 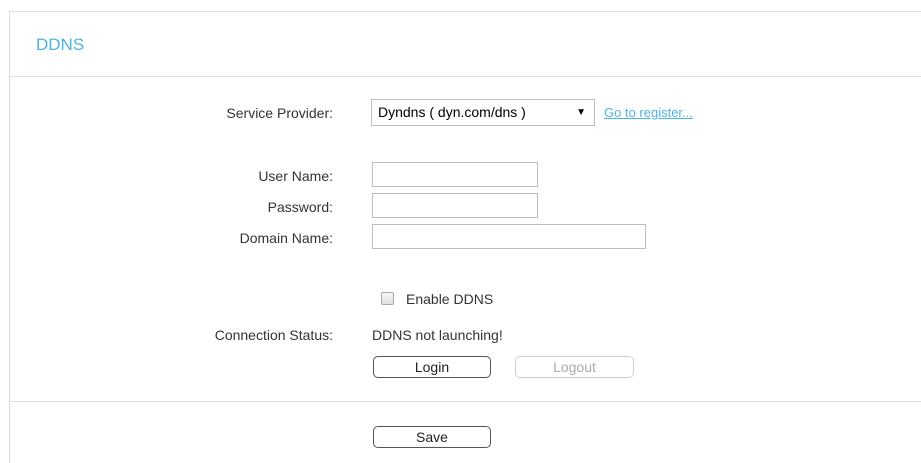 I want to click on service-provider-value: Dyndns ( dyn.com/dns ), so click(x=452, y=112).